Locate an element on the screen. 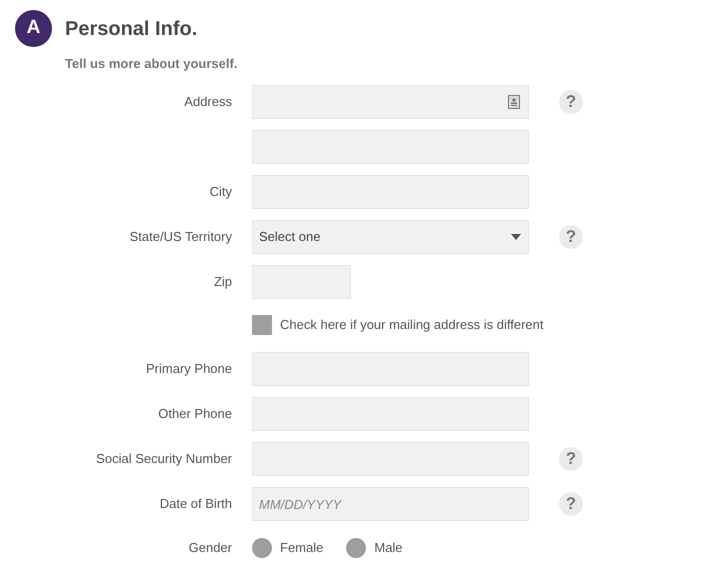 The image size is (707, 561). section-subtitle: Tell us more about yourself. is located at coordinates (151, 64).